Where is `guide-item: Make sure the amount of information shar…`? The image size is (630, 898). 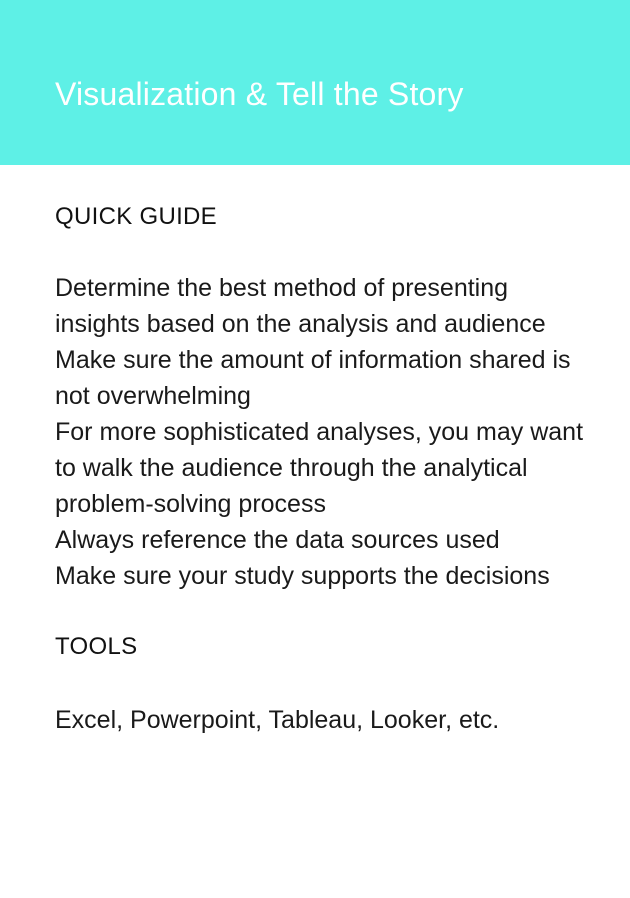 guide-item: Make sure the amount of information shar… is located at coordinates (313, 378).